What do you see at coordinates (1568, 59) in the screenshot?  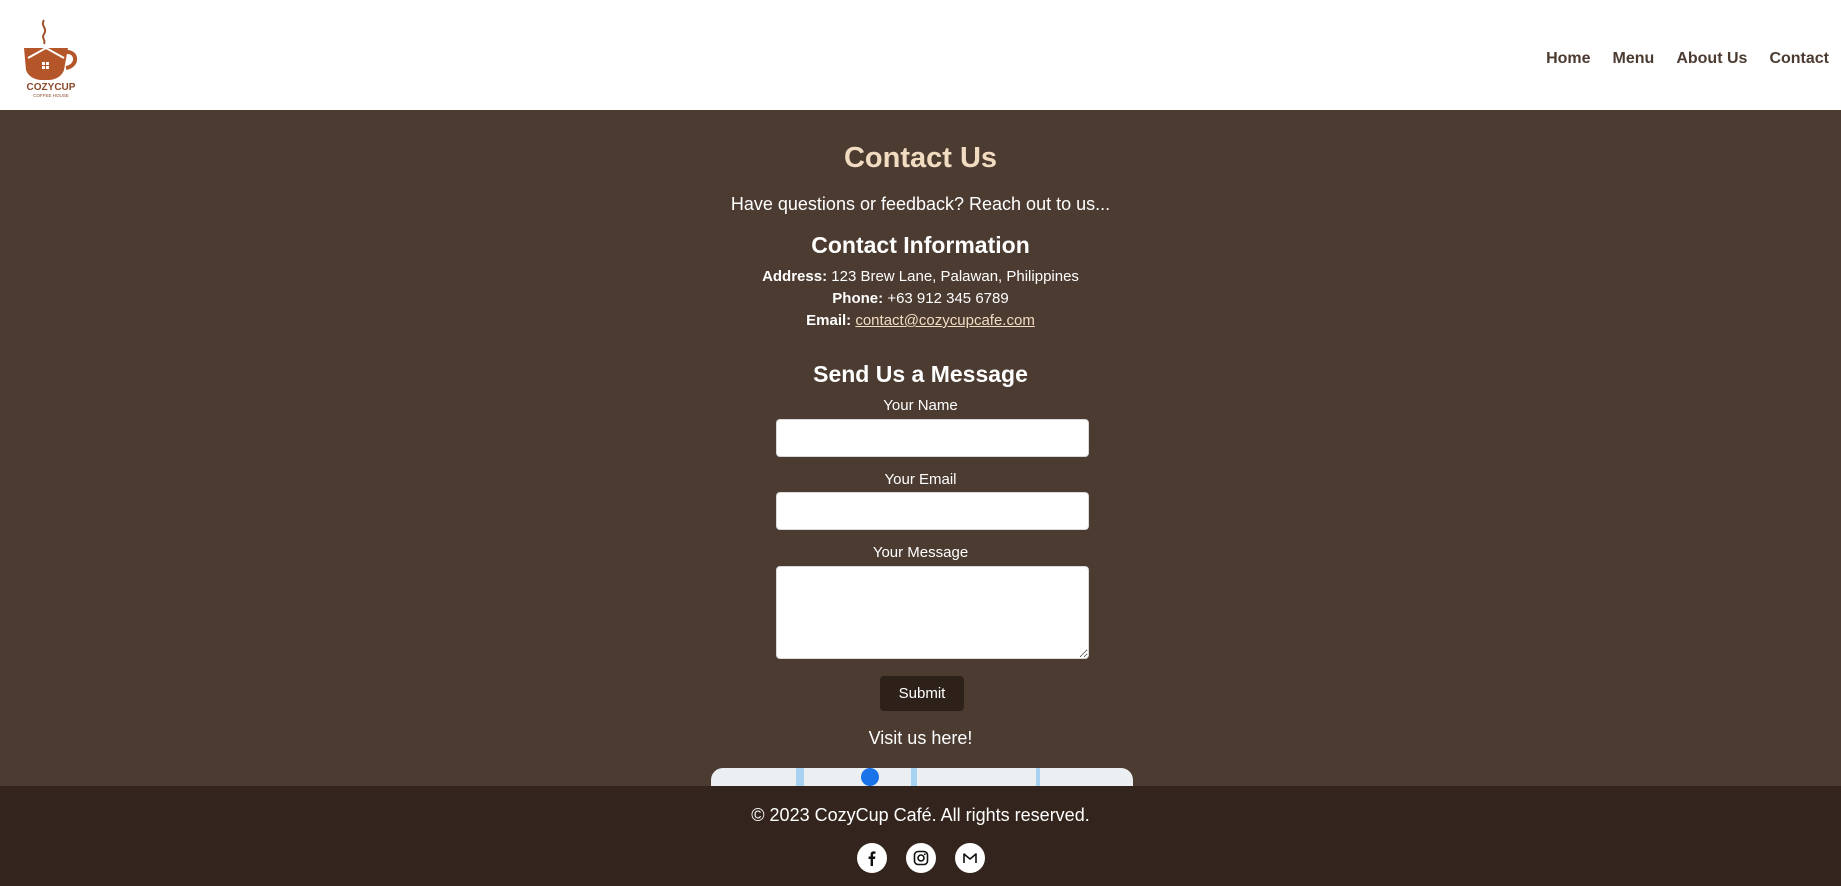 I see `nav-home: Home` at bounding box center [1568, 59].